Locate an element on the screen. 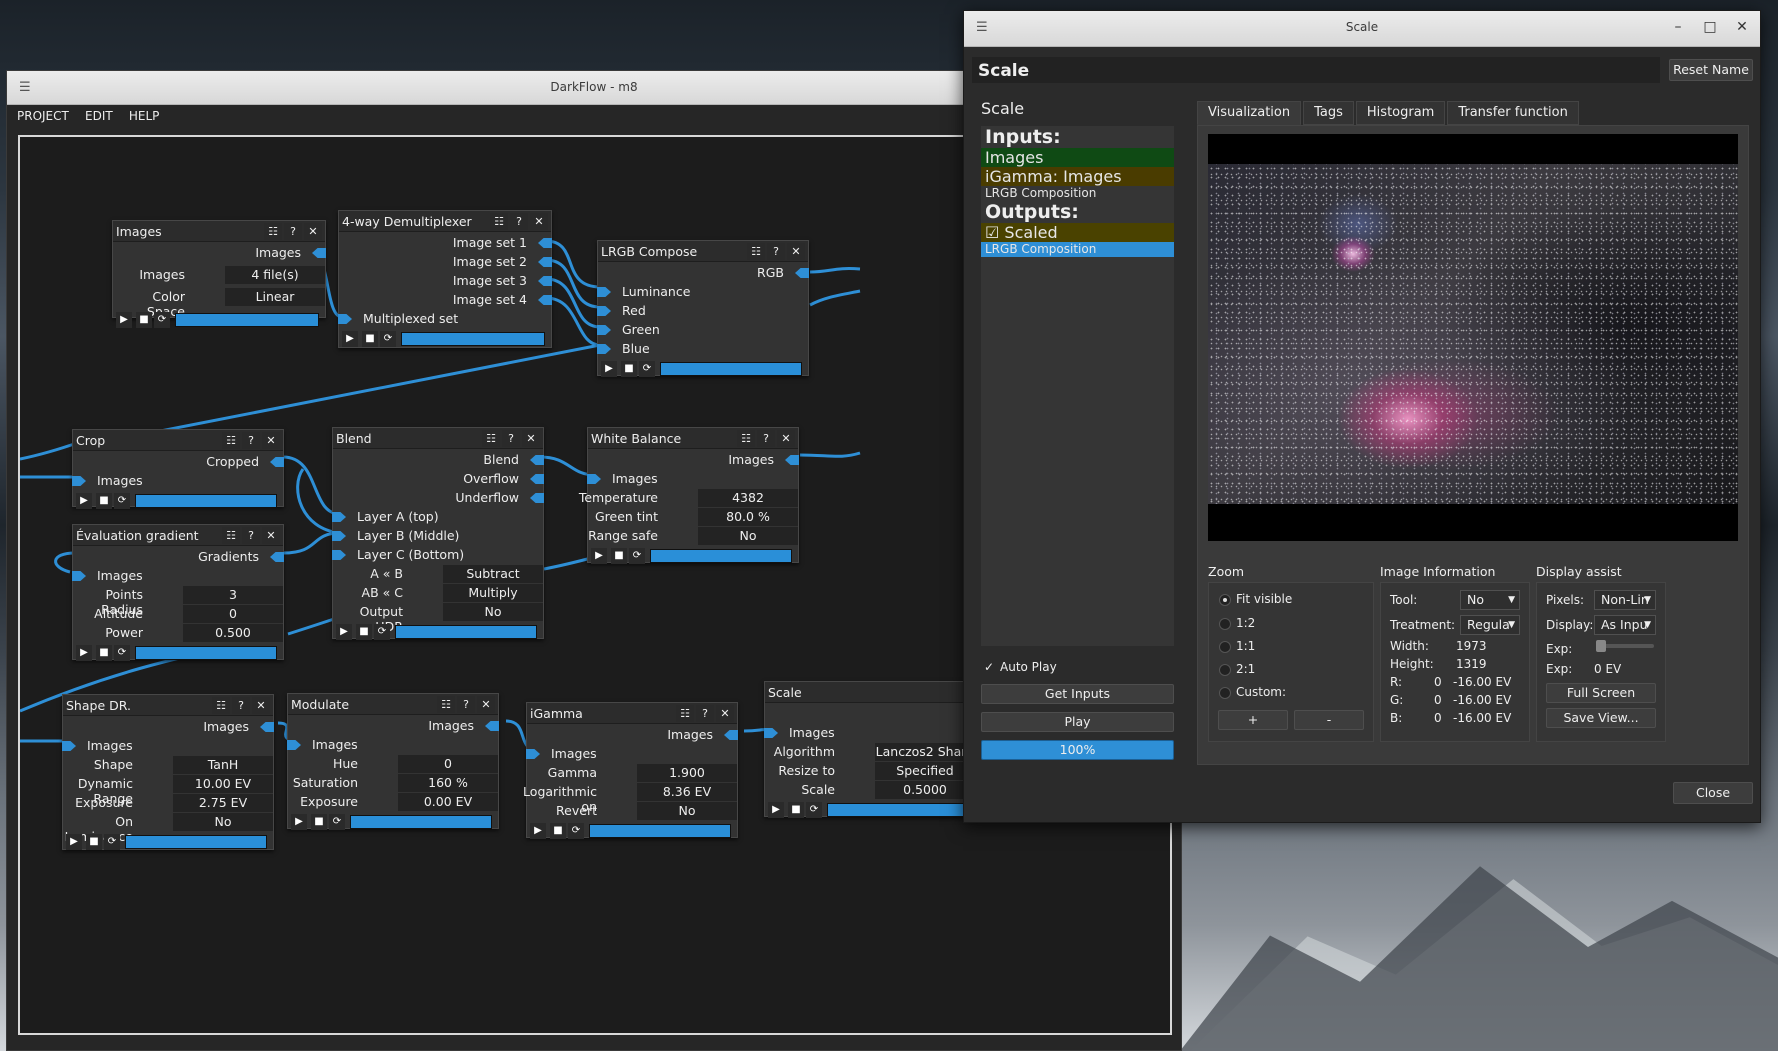 This screenshot has height=1051, width=1778. minimize-icon: – is located at coordinates (1678, 27).